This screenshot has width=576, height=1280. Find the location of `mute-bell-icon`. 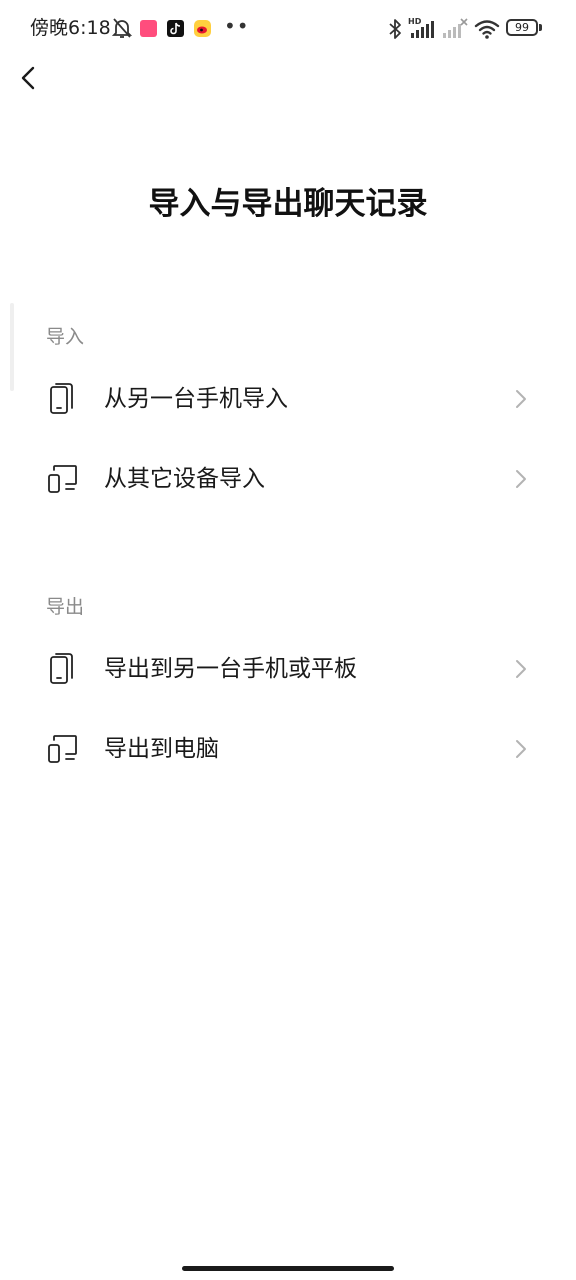

mute-bell-icon is located at coordinates (122, 28).